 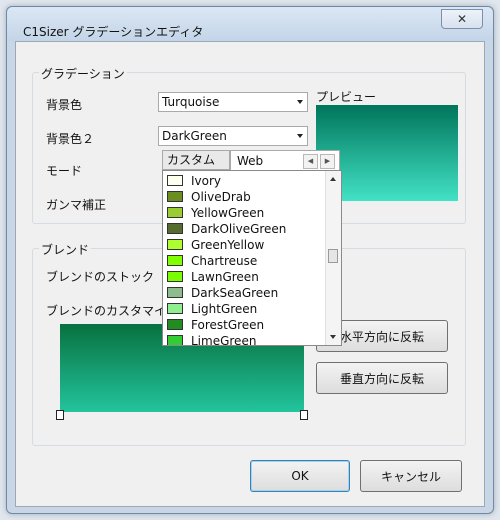 I want to click on list-item-label: Ivory, so click(x=206, y=181).